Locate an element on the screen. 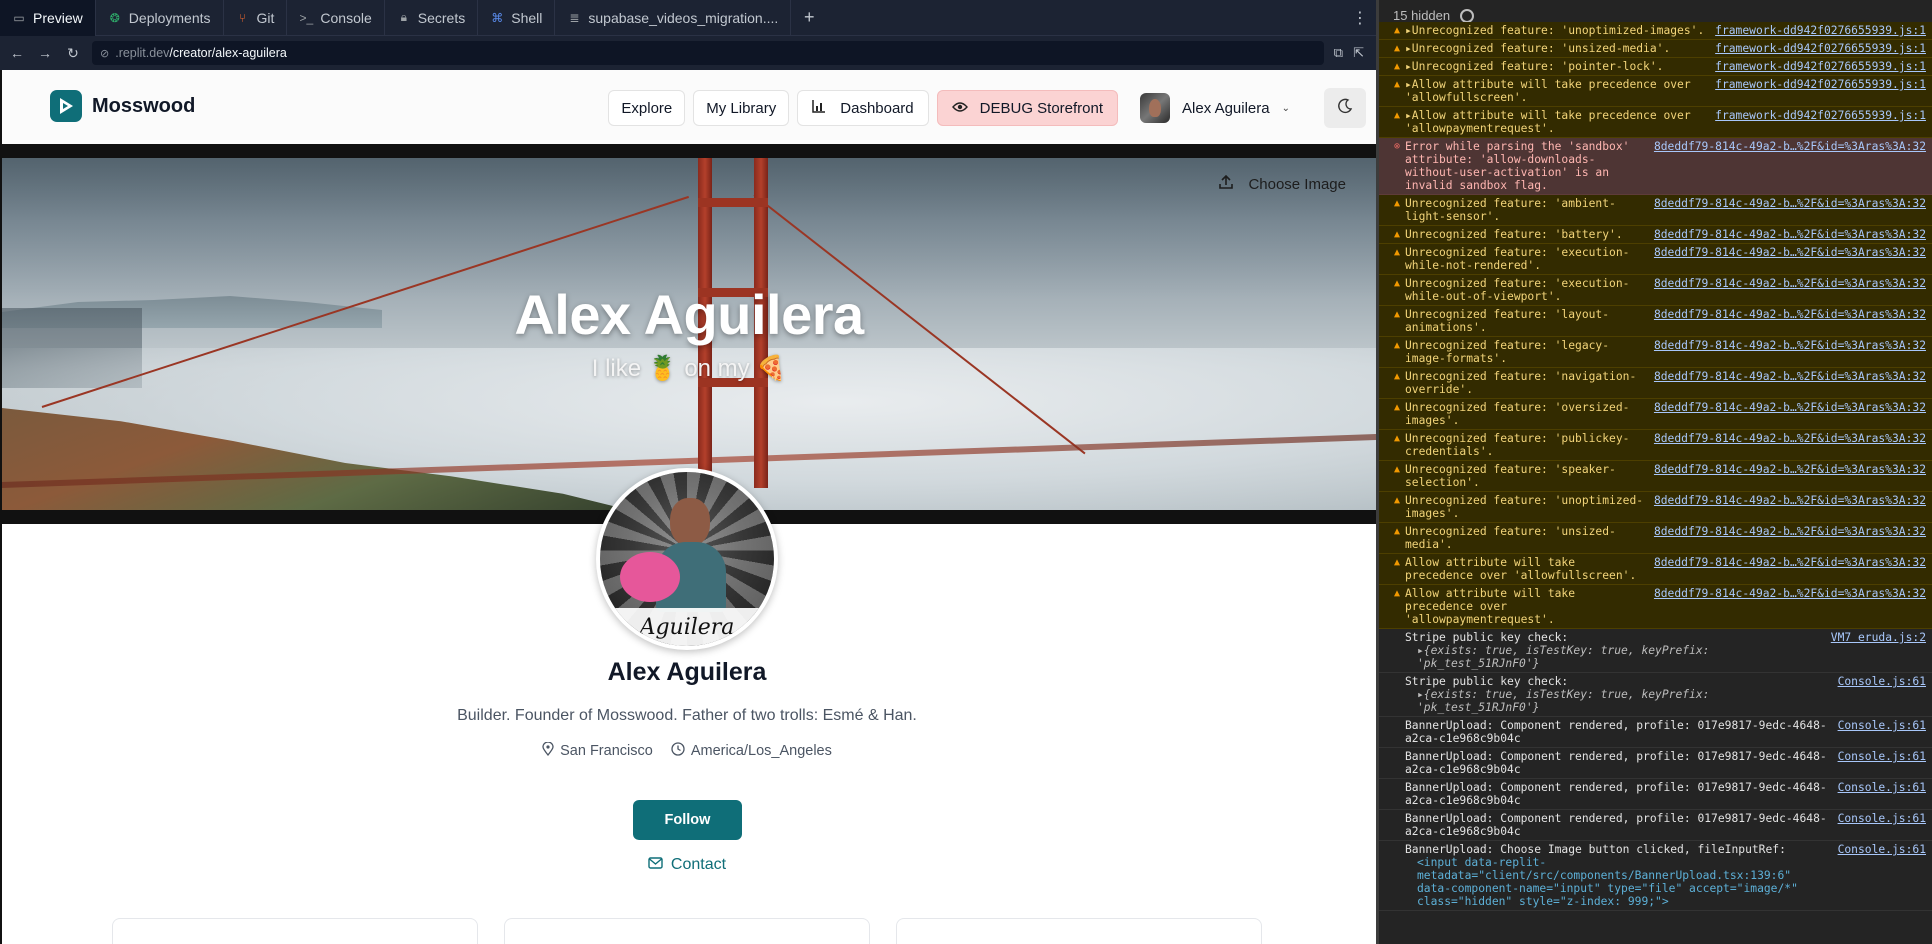 The image size is (1932, 944). follow-button: Follow is located at coordinates (687, 820).